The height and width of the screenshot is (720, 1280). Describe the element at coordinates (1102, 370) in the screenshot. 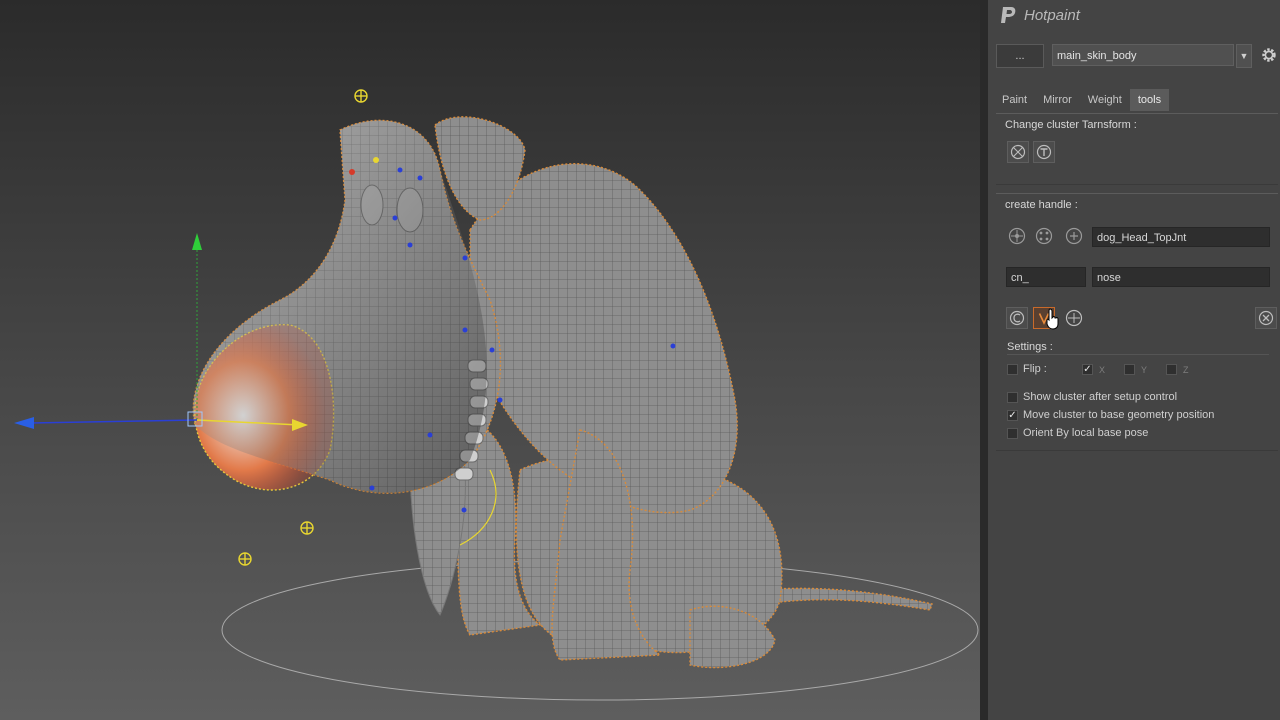

I see `flip-x-label: X` at that location.